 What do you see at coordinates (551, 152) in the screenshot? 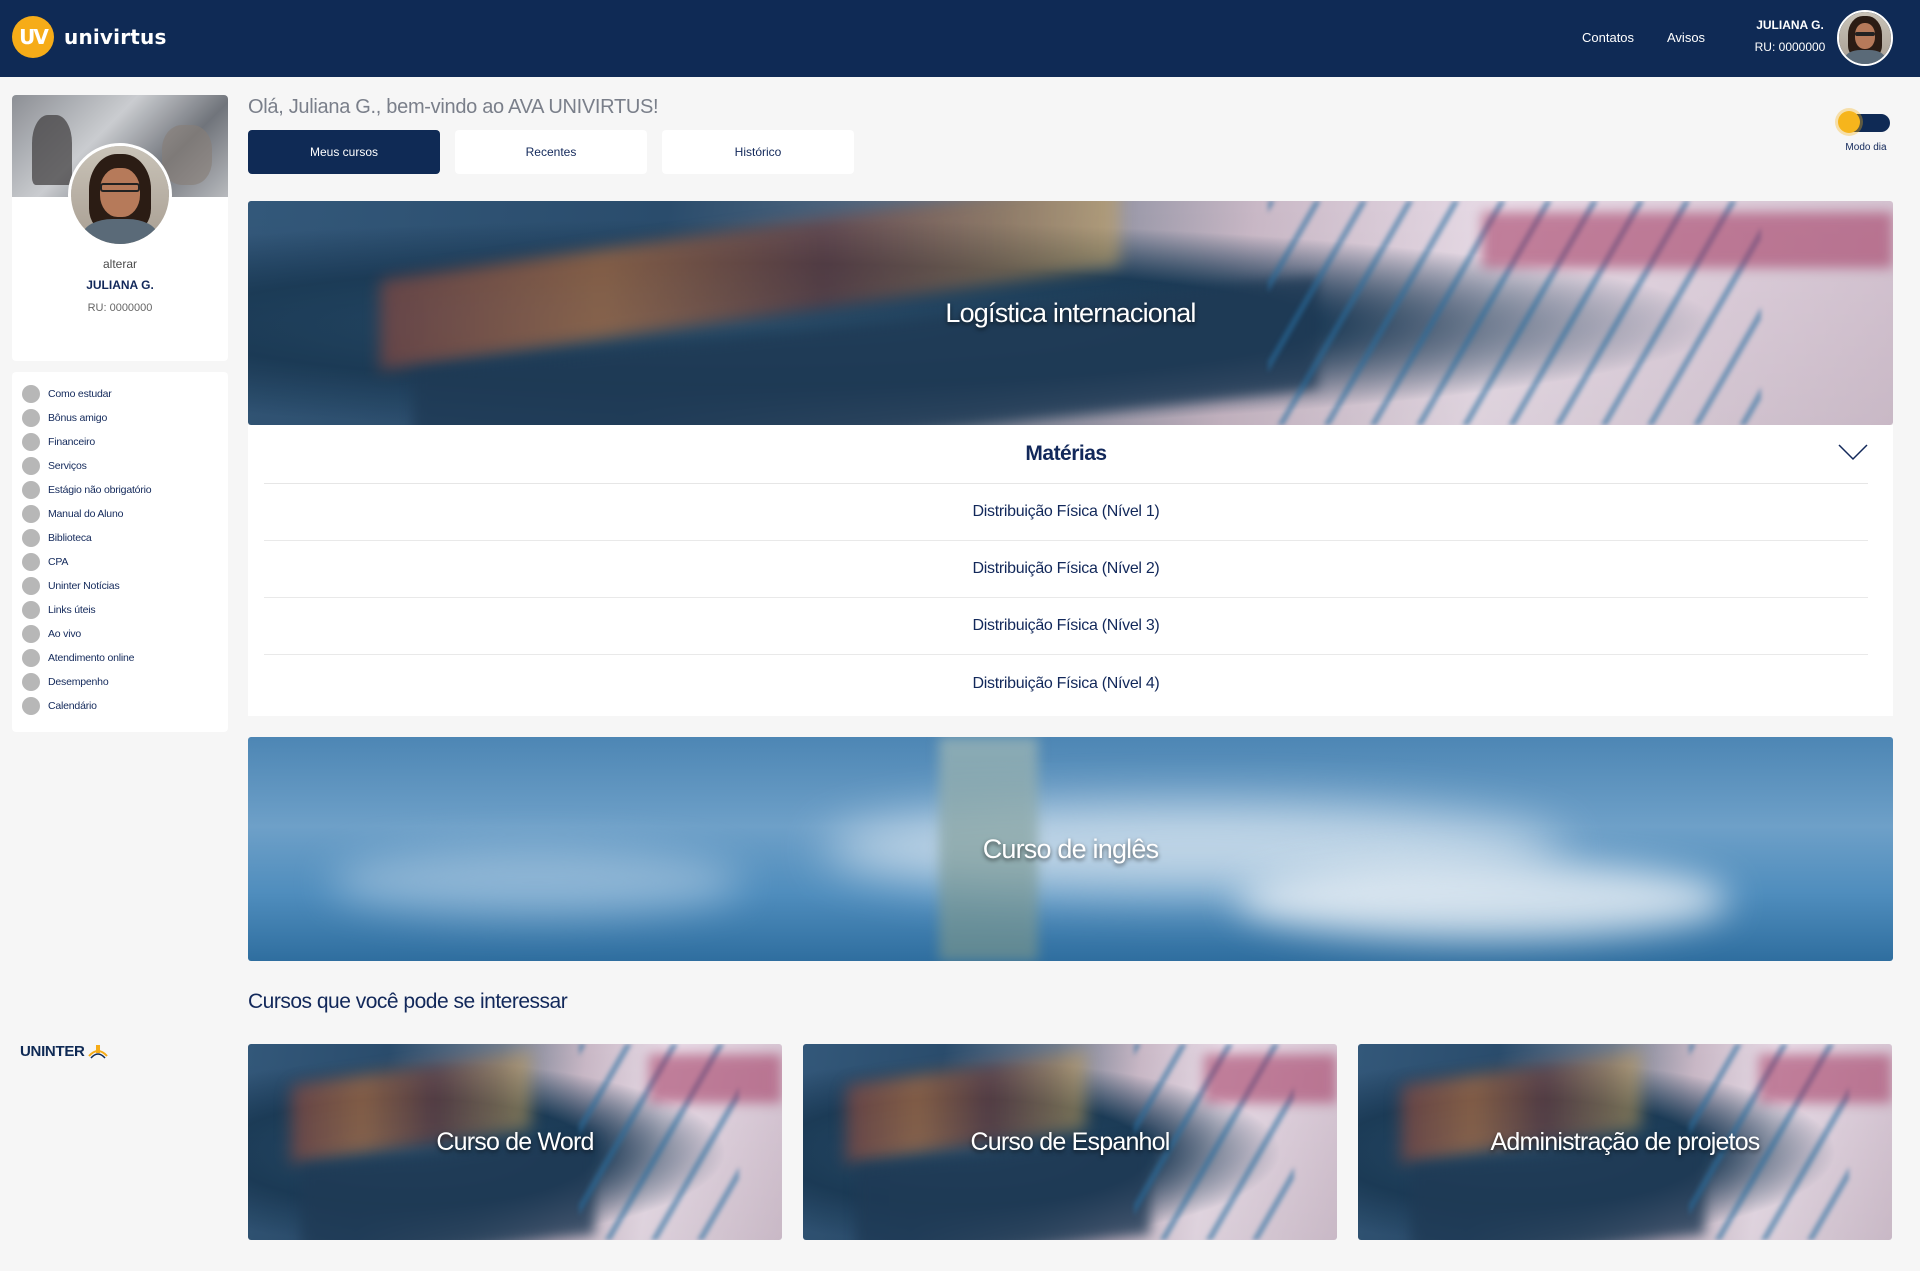
I see `tab-recentes: Recentes` at bounding box center [551, 152].